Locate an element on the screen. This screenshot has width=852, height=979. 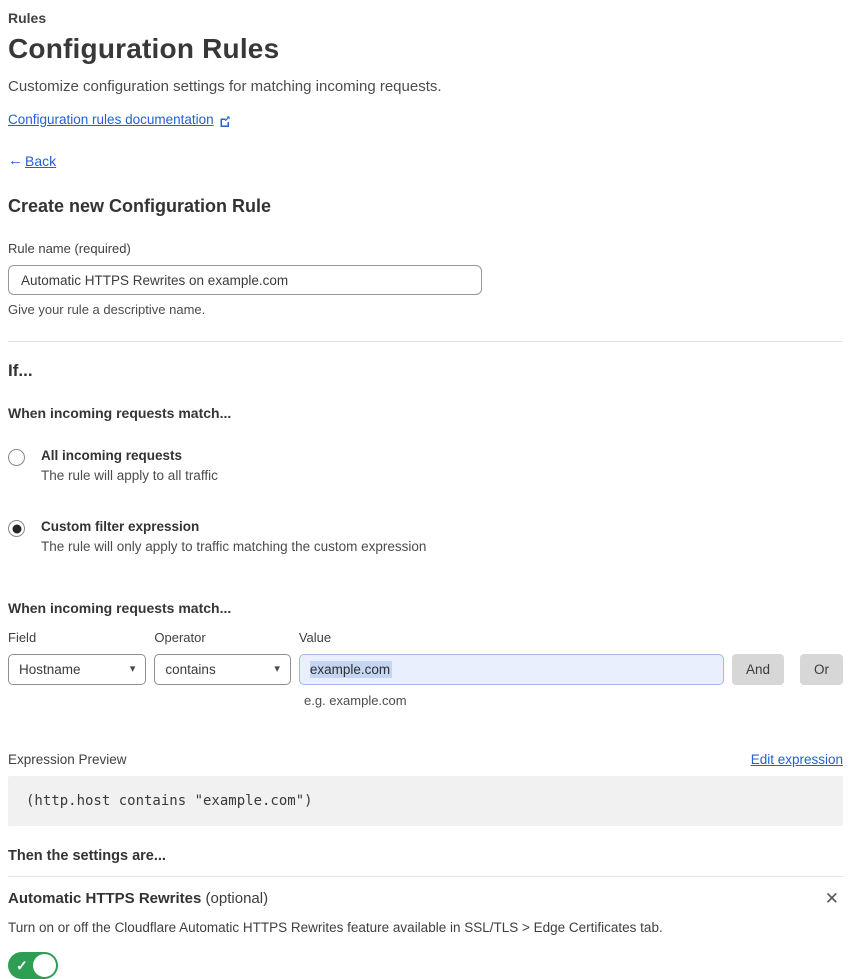
rule-name-input is located at coordinates (245, 280).